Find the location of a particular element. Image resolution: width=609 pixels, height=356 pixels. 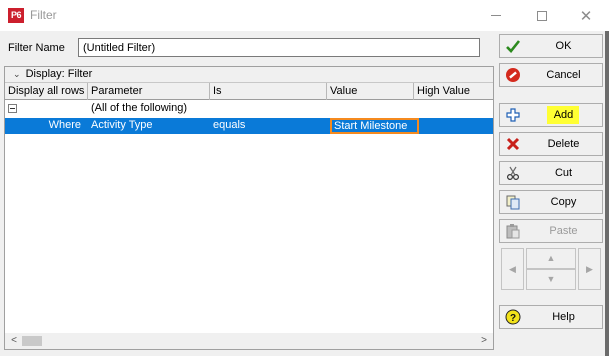

help-label: Help is located at coordinates (563, 317).